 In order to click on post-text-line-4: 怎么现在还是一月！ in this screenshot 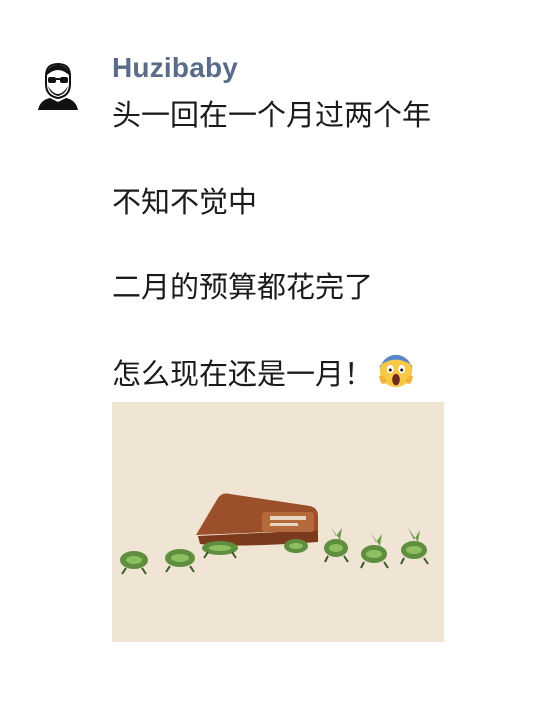, I will do `click(263, 372)`.